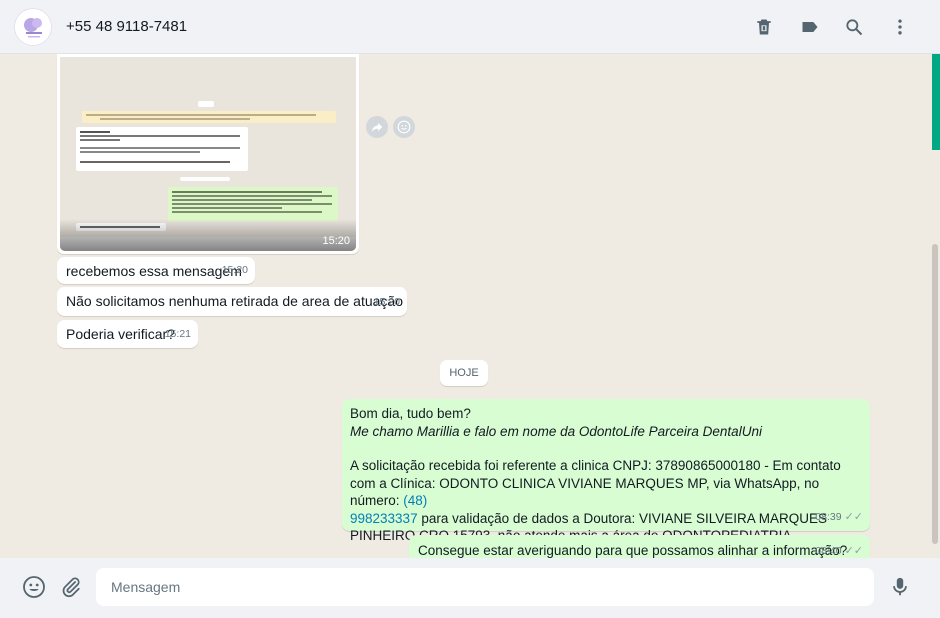  I want to click on react-emoji-icon, so click(404, 127).